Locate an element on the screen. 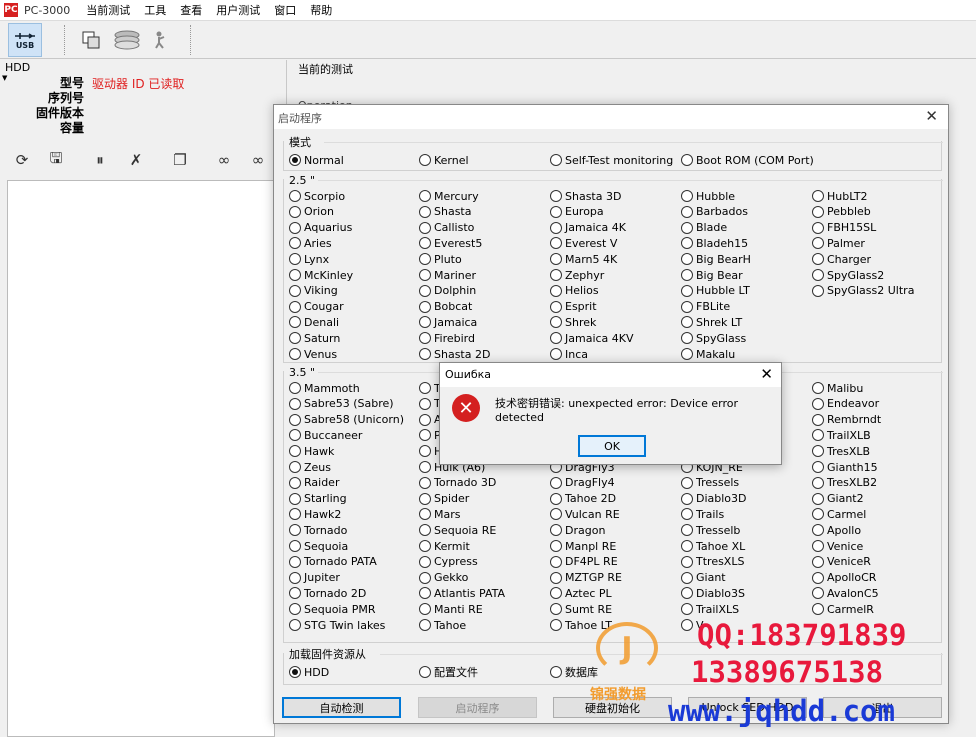 The width and height of the screenshot is (976, 737). start-program-button: 启动程序 is located at coordinates (477, 707).